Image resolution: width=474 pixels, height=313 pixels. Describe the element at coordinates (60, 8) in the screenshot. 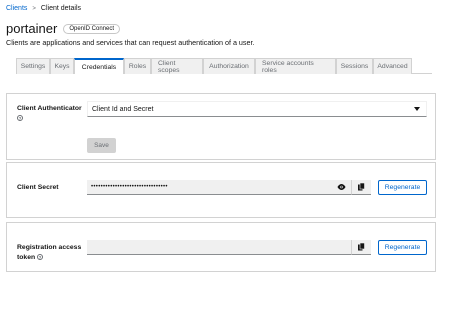

I see `breadcrumb-current: Client details` at that location.